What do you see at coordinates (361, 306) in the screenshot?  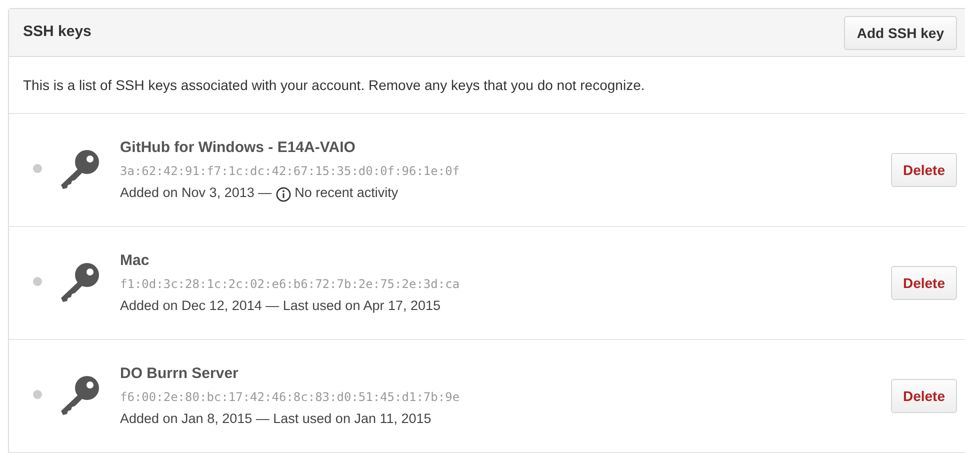 I see `activity-text: Last used on Apr 17, 2015` at bounding box center [361, 306].